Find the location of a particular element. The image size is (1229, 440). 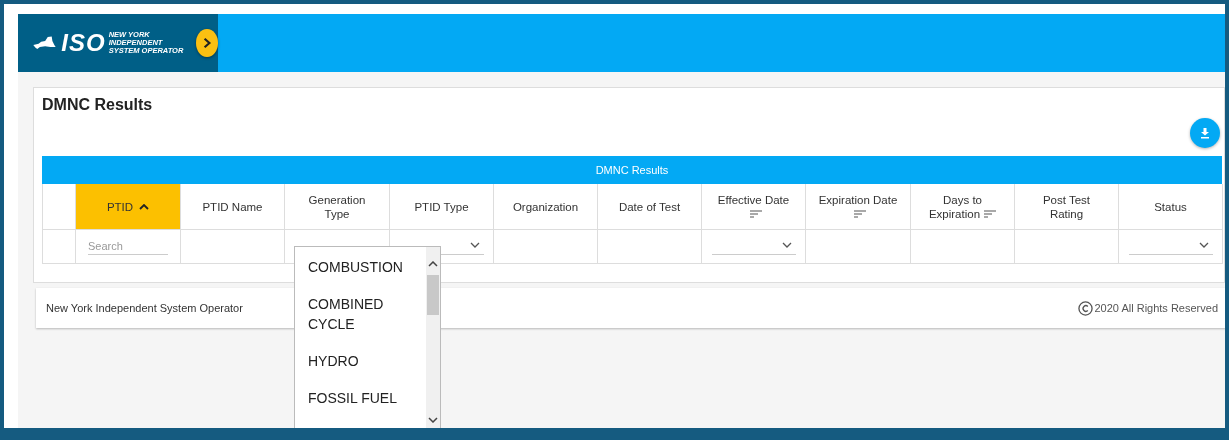

download-icon is located at coordinates (1205, 133).